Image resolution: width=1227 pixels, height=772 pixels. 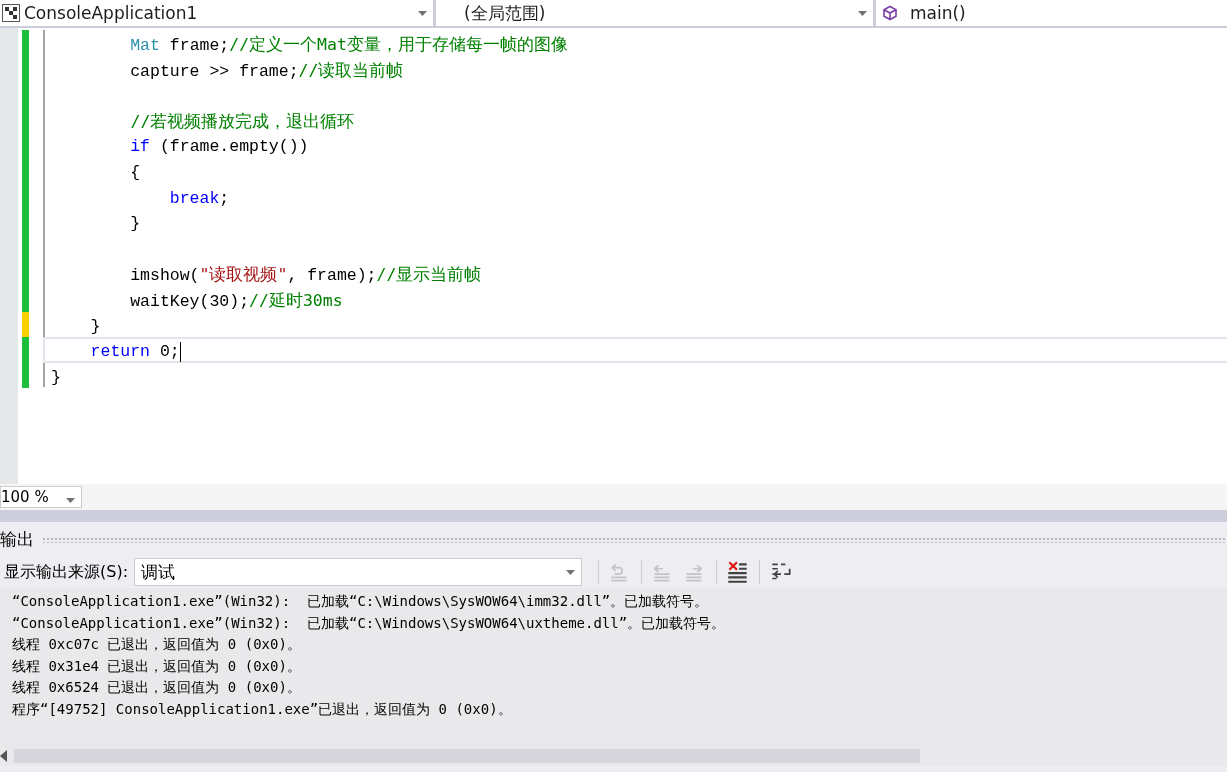 I want to click on code-token: break, so click(x=194, y=198).